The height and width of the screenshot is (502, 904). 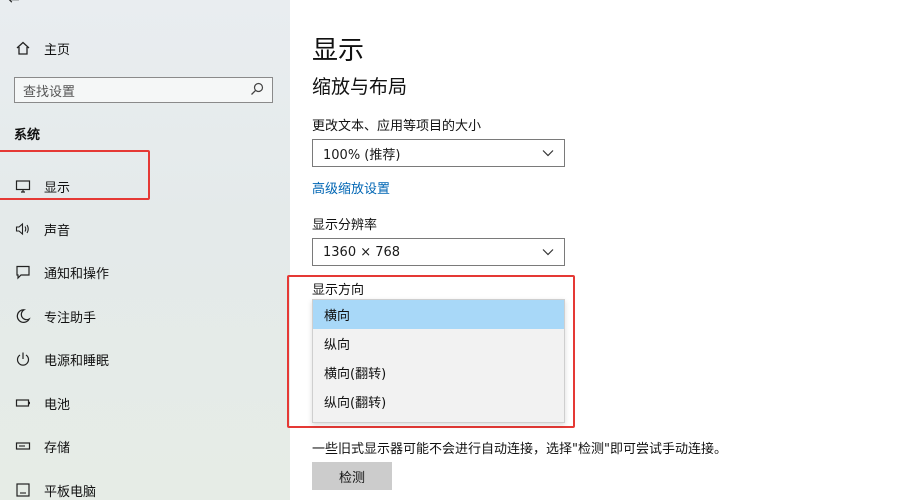 What do you see at coordinates (57, 448) in the screenshot?
I see `sidebar-item-label: 存储` at bounding box center [57, 448].